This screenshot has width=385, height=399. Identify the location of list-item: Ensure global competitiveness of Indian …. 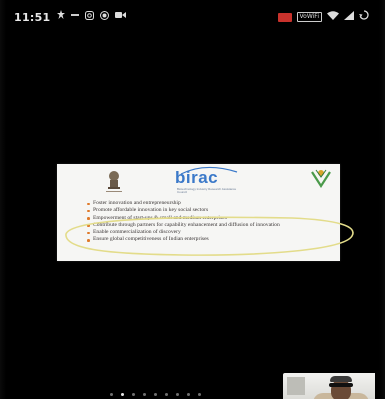
(209, 239).